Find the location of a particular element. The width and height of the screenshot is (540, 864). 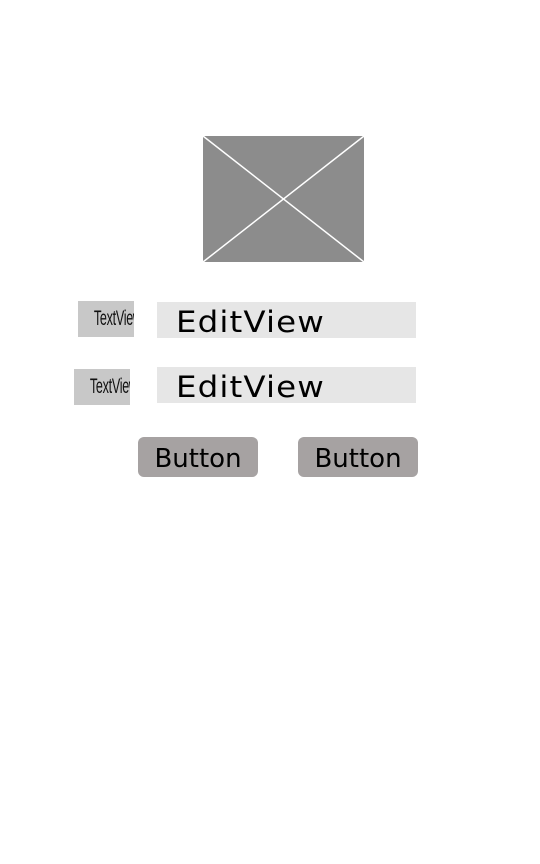

edittext-field-2-value: EditView is located at coordinates (250, 386).